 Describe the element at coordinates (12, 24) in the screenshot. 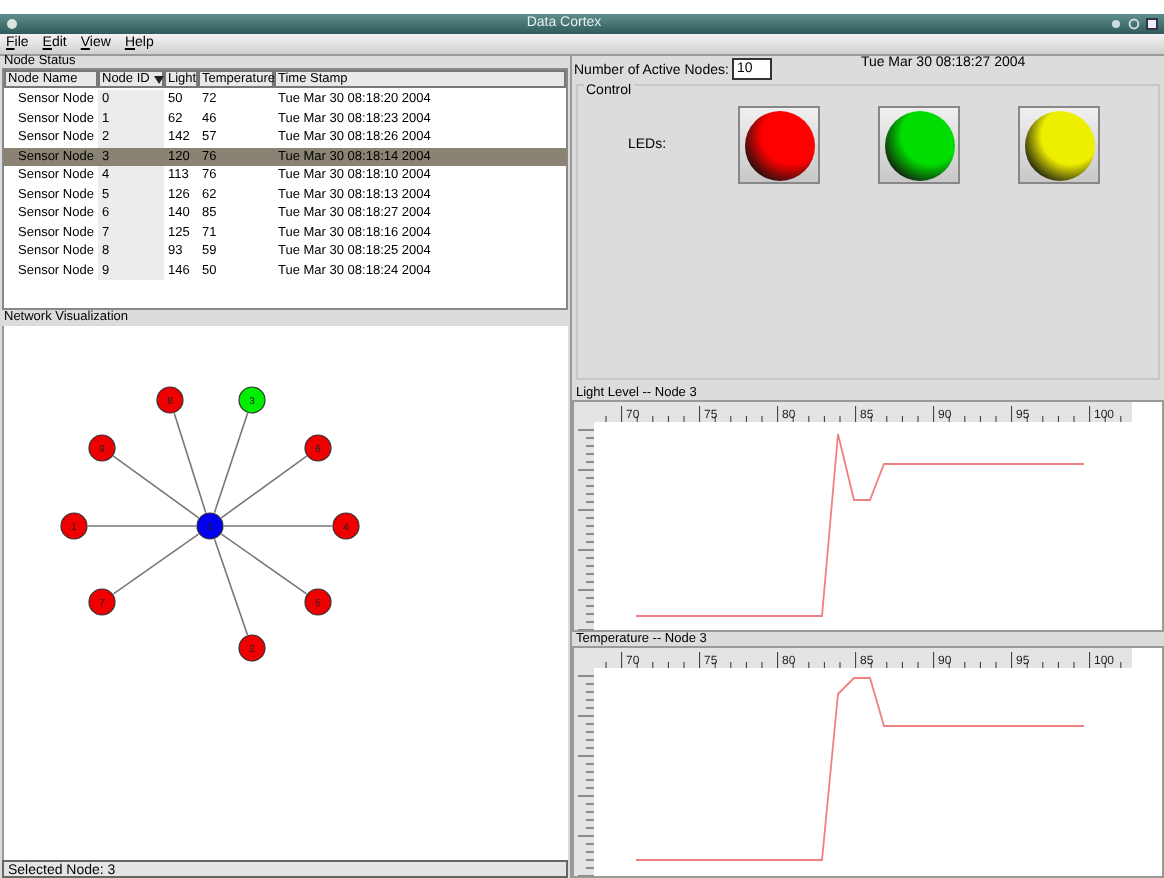

I see `app-icon` at that location.